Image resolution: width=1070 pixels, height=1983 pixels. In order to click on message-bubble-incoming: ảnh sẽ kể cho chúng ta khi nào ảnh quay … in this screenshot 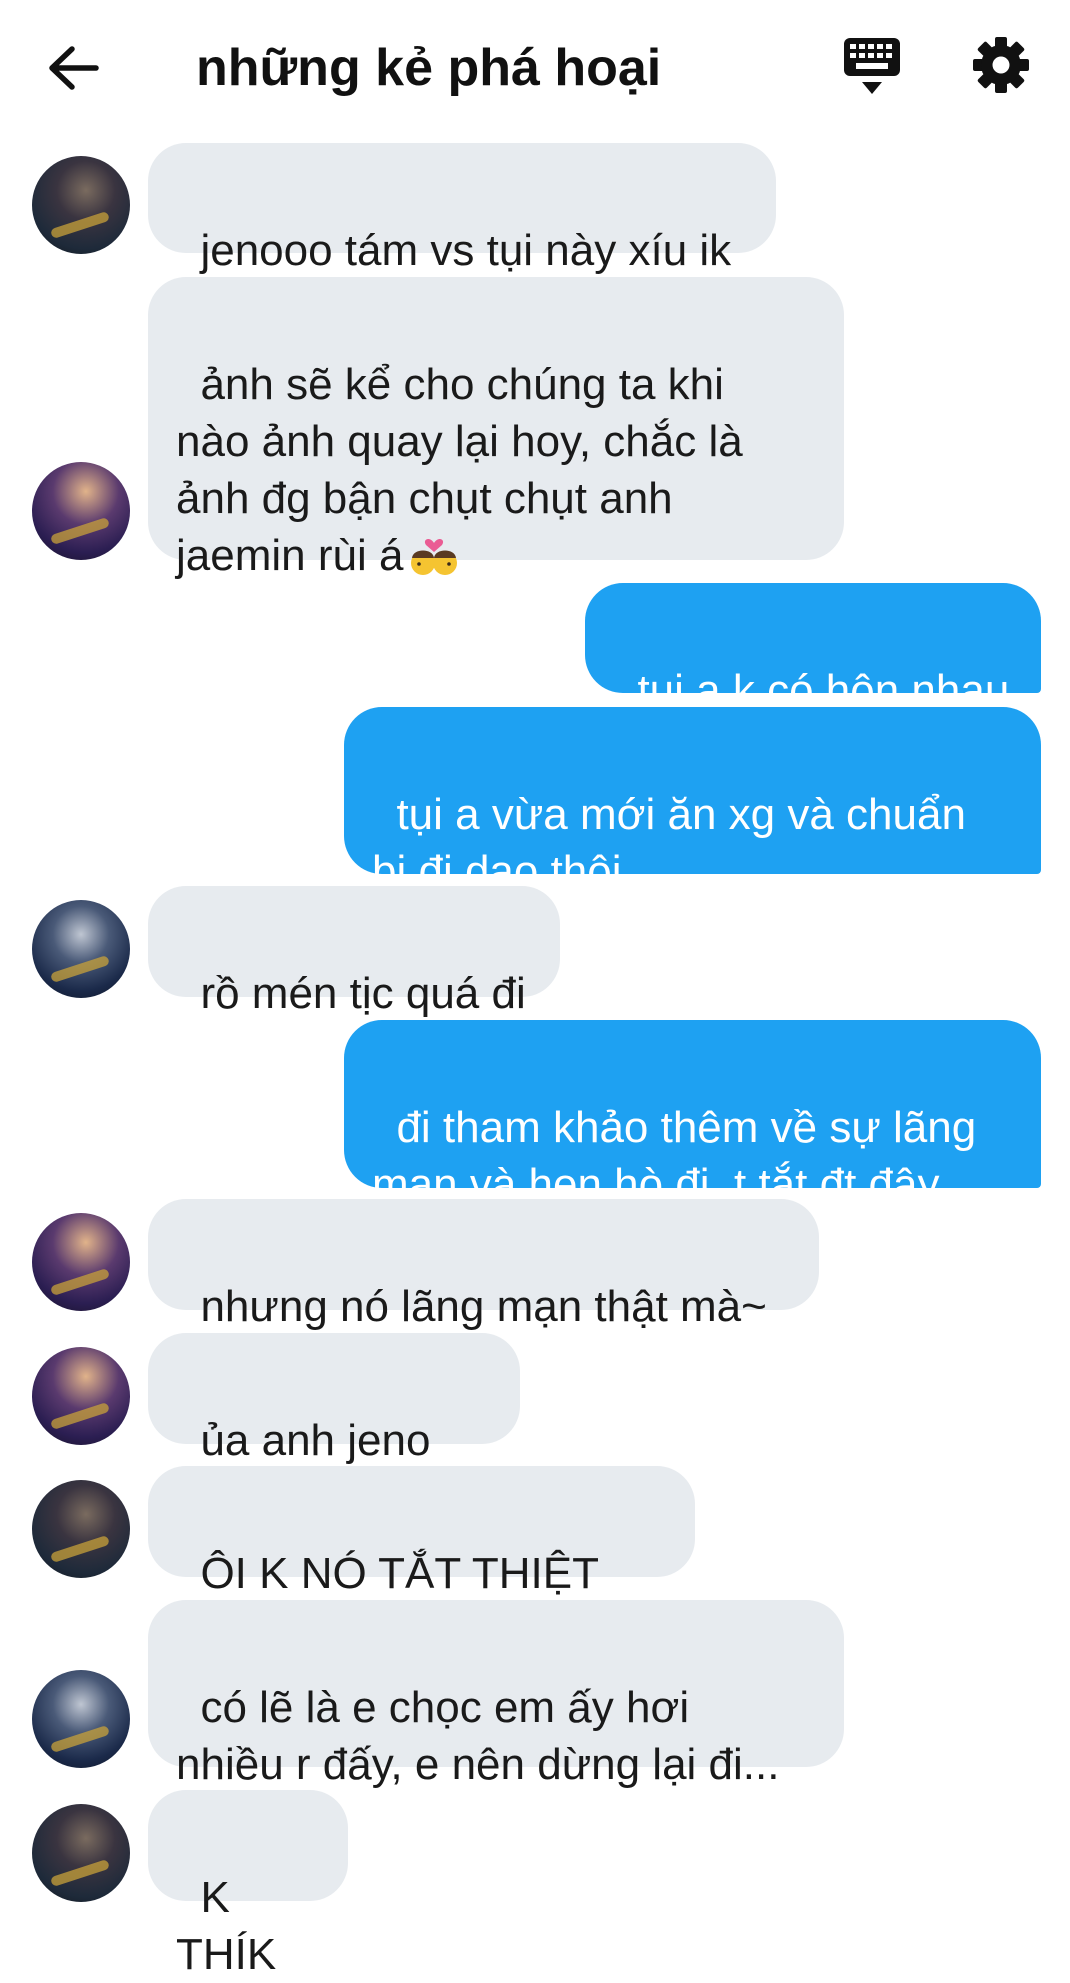, I will do `click(496, 428)`.